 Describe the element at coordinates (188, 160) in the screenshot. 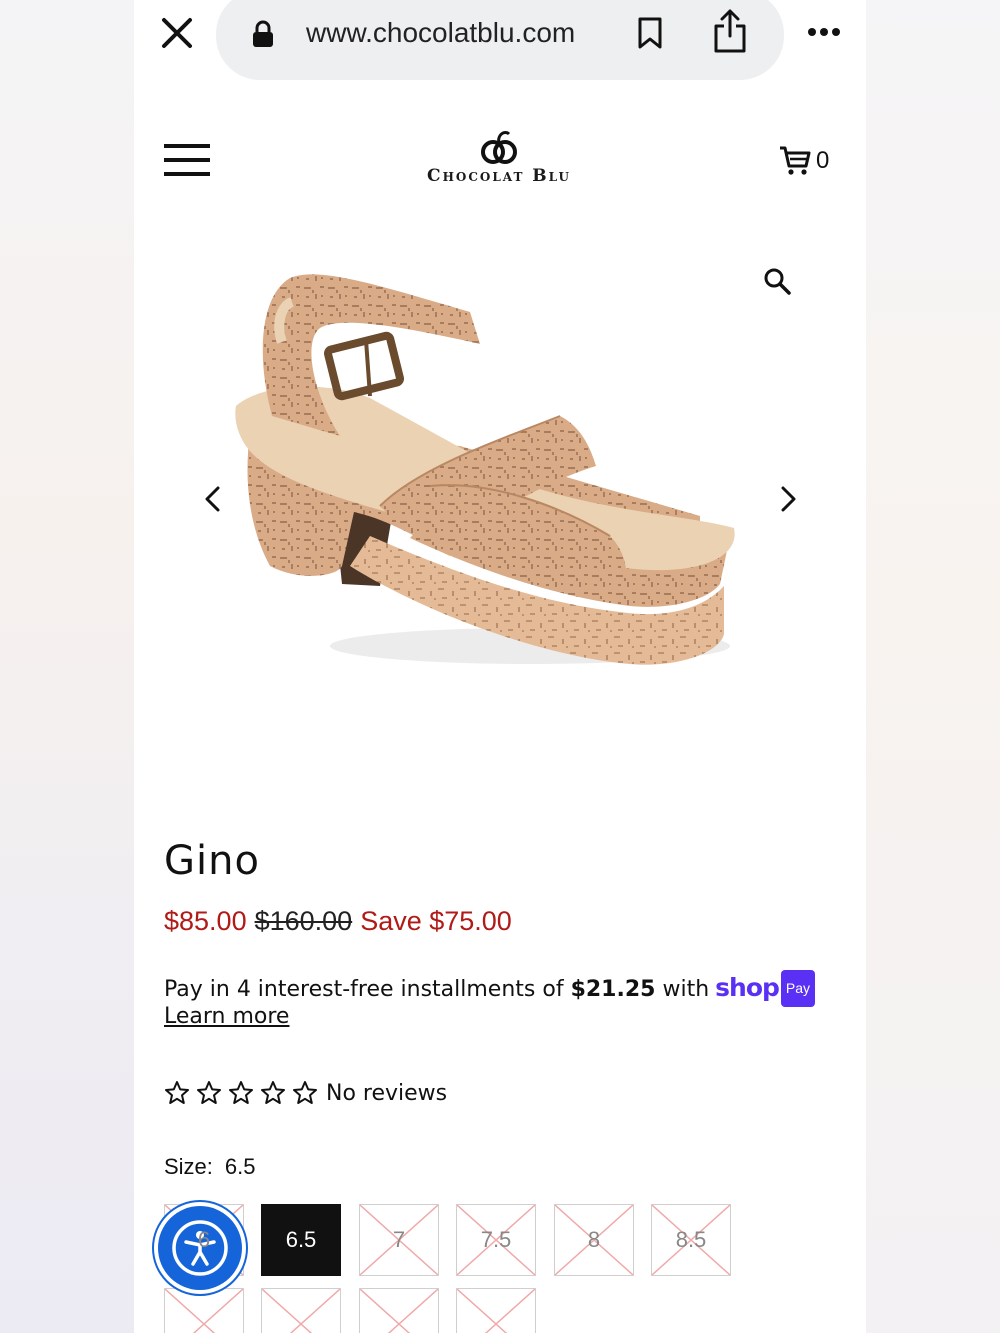

I see `hamburger-menu-icon` at that location.